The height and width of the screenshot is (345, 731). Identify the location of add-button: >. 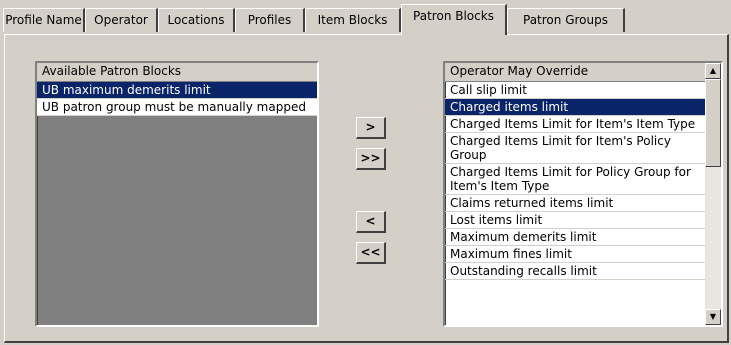
(371, 128).